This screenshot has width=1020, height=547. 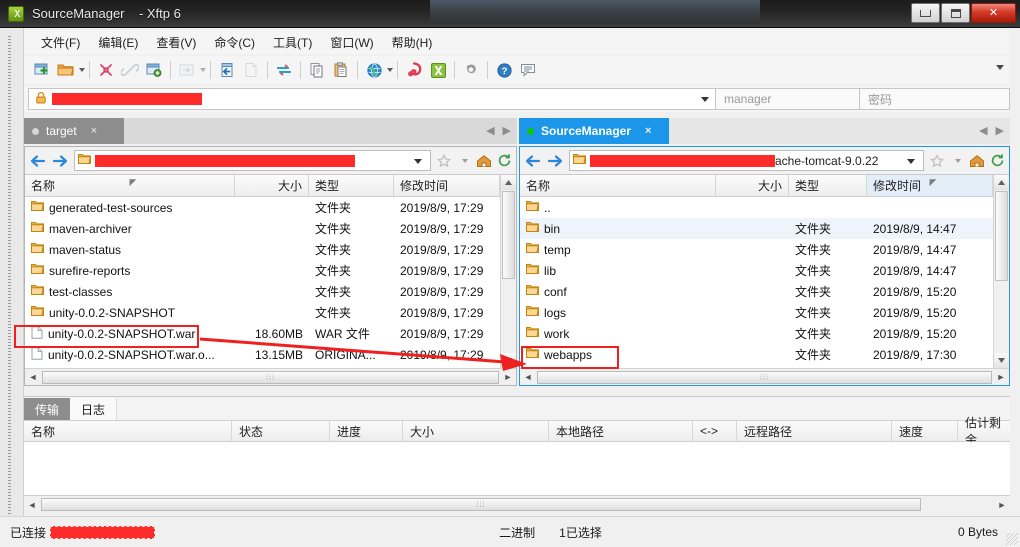 What do you see at coordinates (997, 161) in the screenshot?
I see `remote-refresh-icon` at bounding box center [997, 161].